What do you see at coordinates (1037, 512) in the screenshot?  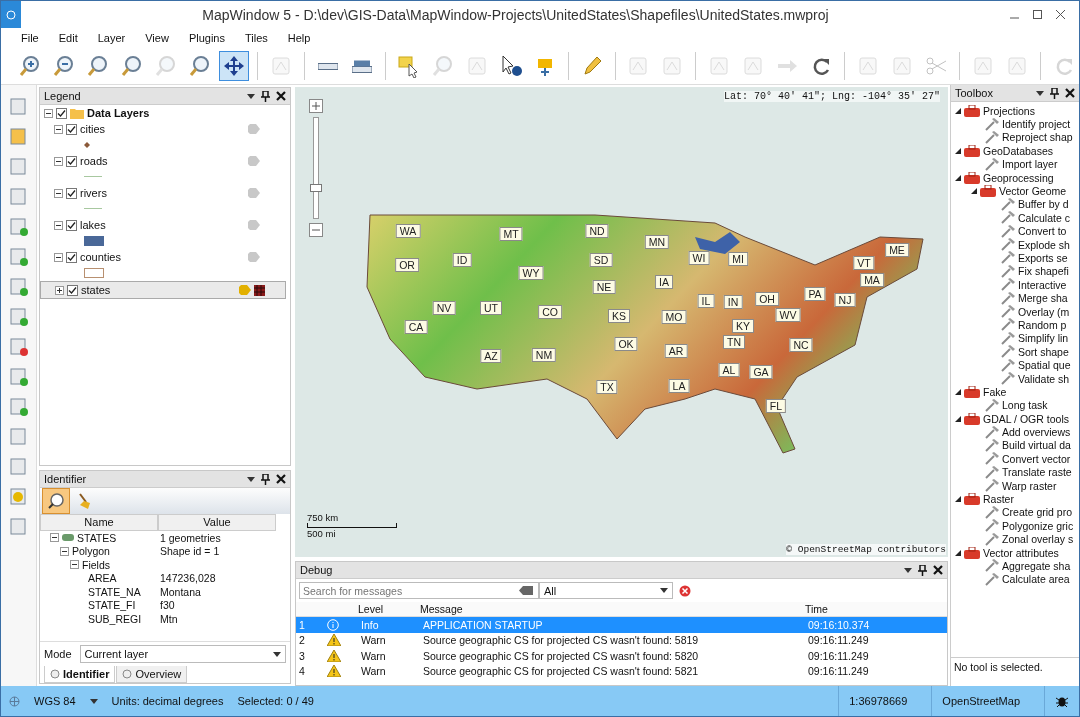 I see `tool-item: Create grid pro` at bounding box center [1037, 512].